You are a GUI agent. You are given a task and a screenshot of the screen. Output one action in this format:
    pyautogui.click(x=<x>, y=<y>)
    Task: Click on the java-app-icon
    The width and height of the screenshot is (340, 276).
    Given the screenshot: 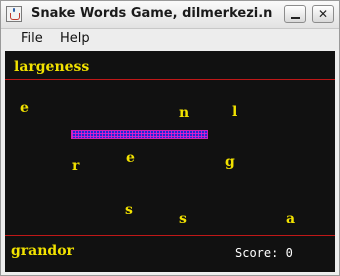 What is the action you would take?
    pyautogui.click(x=14, y=14)
    